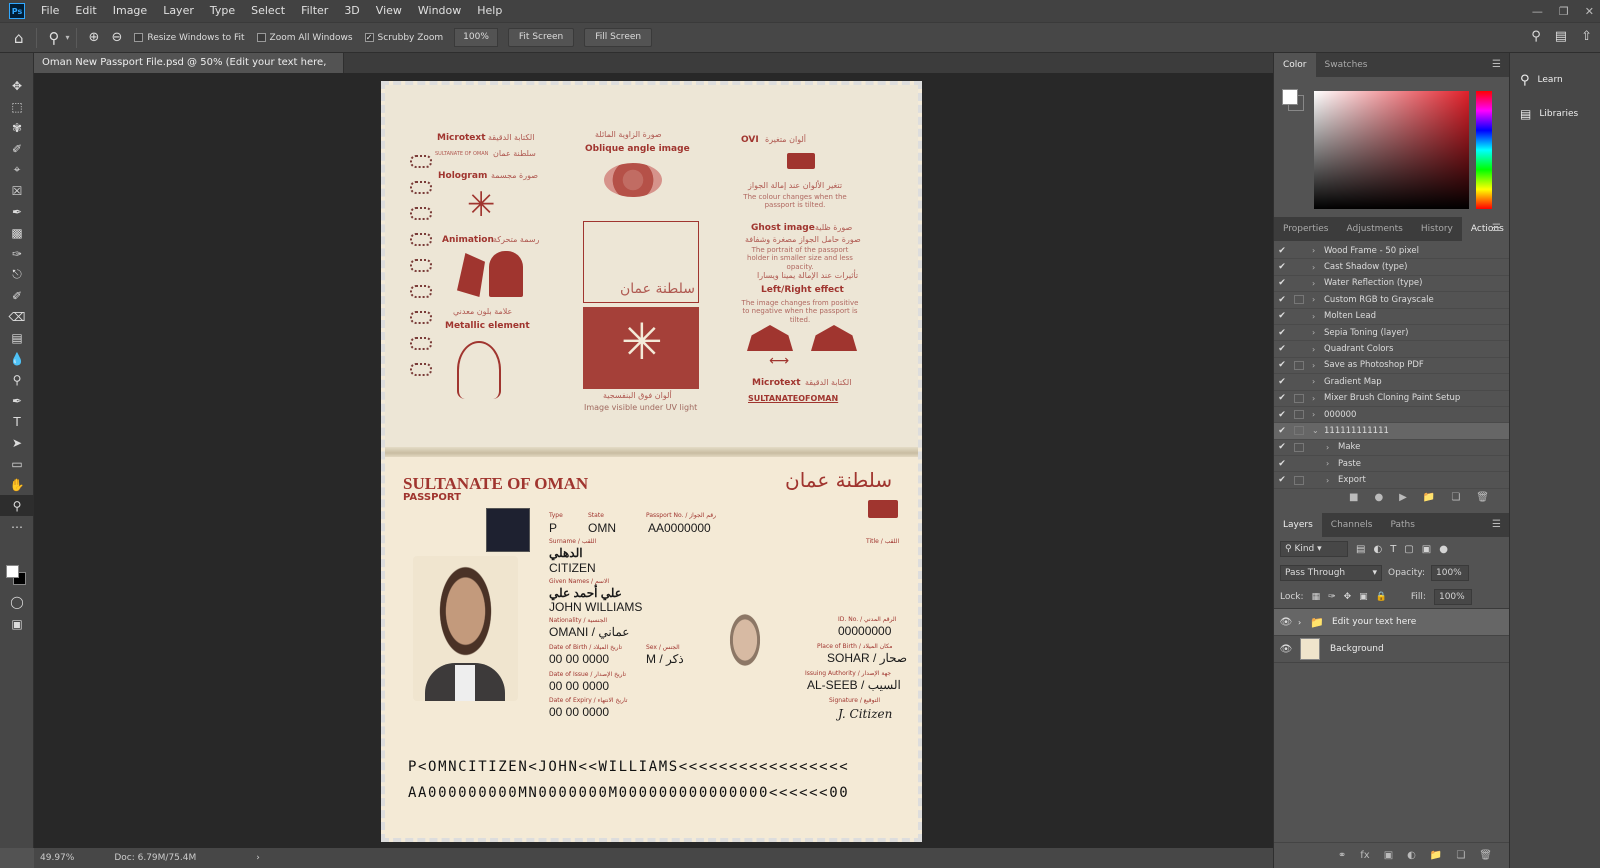 This screenshot has width=1600, height=868. Describe the element at coordinates (1555, 80) in the screenshot. I see `learn-button: ⚲ Learn` at that location.